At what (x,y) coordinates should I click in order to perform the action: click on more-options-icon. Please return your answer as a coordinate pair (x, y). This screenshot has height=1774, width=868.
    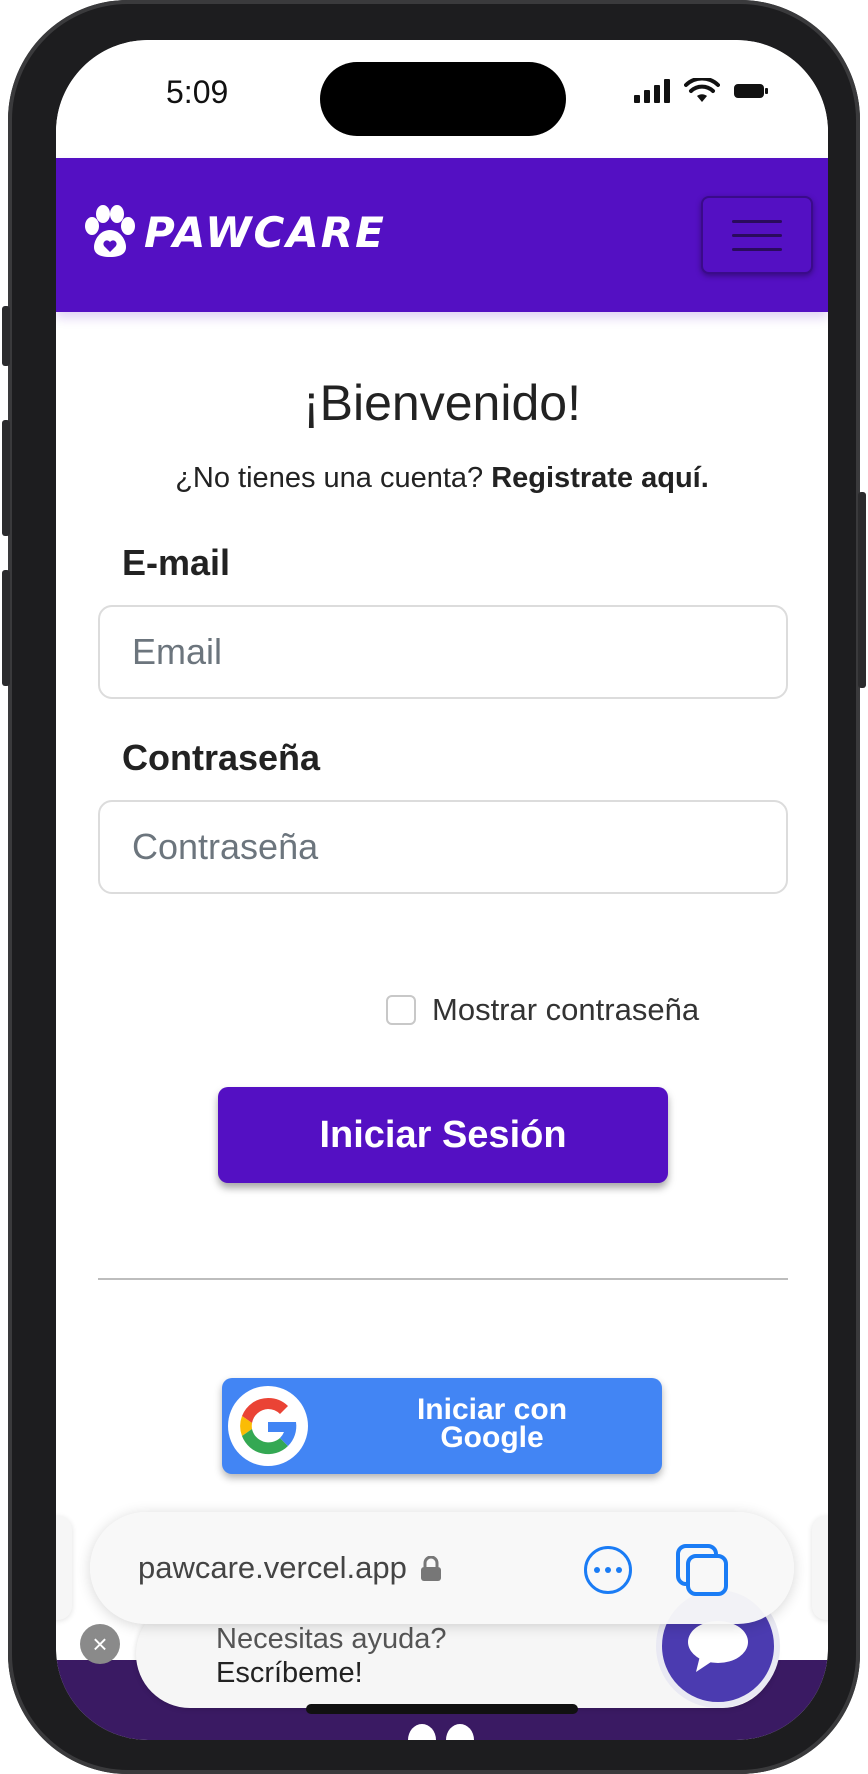
    Looking at the image, I should click on (608, 1570).